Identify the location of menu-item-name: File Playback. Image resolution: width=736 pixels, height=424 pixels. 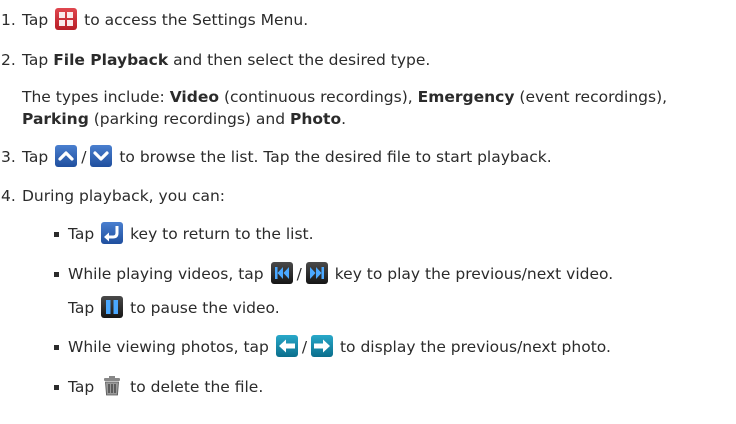
(111, 60).